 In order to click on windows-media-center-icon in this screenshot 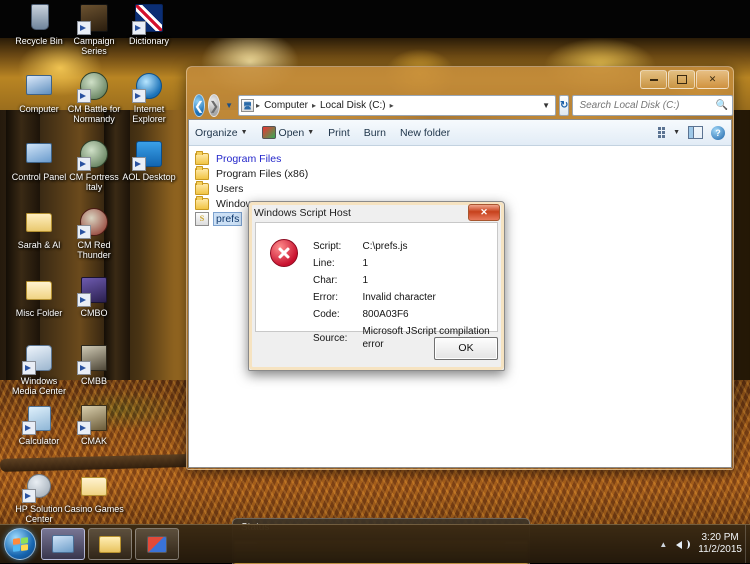, I will do `click(38, 358)`.